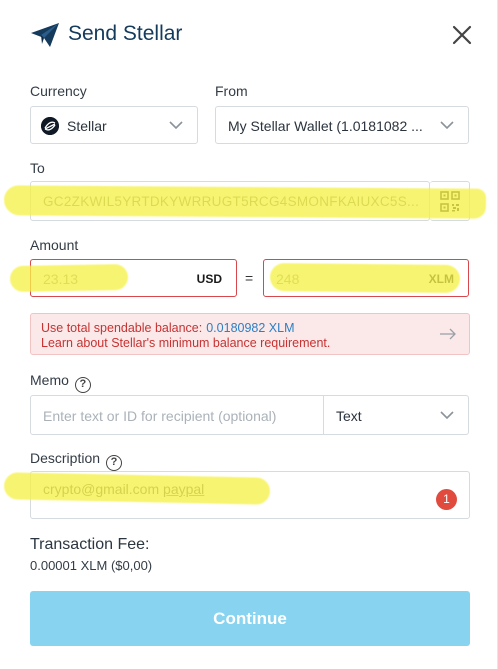 Image resolution: width=498 pixels, height=669 pixels. I want to click on grammar-suggestion-badge: 1, so click(446, 499).